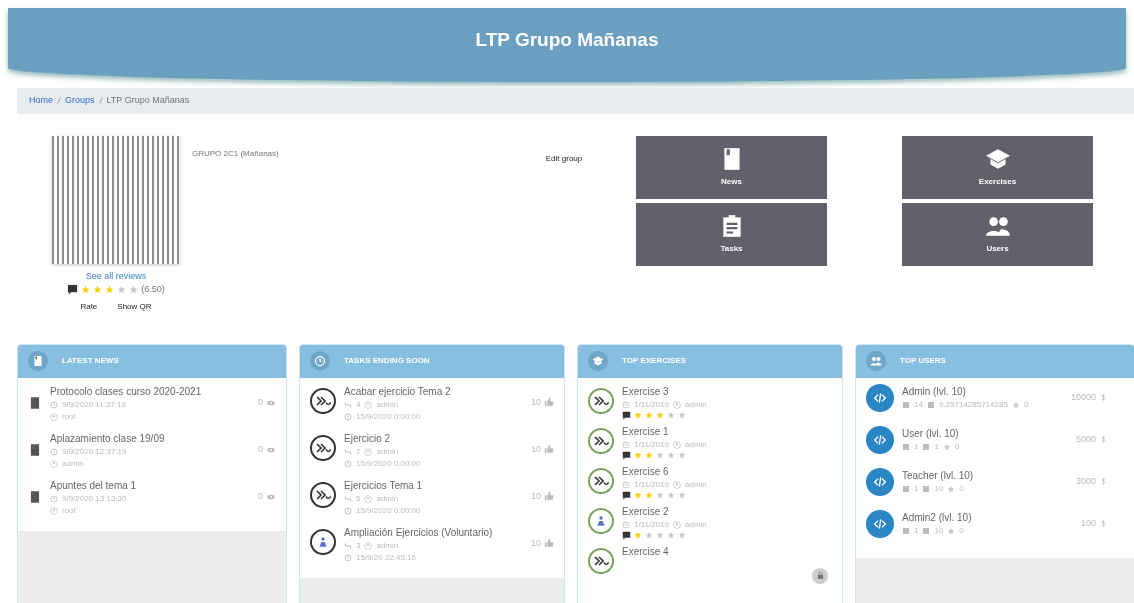 The height and width of the screenshot is (603, 1134). What do you see at coordinates (134, 306) in the screenshot?
I see `action-button: Show QR` at bounding box center [134, 306].